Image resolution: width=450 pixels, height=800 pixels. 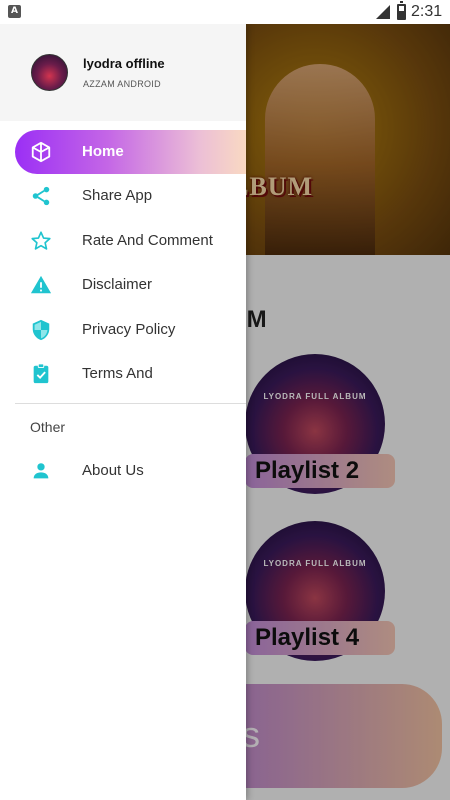 I want to click on user-name: lyodra offline, so click(x=124, y=63).